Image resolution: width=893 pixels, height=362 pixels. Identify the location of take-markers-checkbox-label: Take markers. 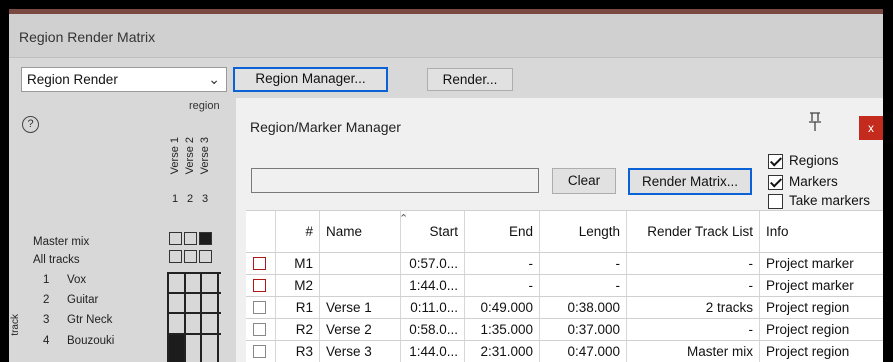
(830, 200).